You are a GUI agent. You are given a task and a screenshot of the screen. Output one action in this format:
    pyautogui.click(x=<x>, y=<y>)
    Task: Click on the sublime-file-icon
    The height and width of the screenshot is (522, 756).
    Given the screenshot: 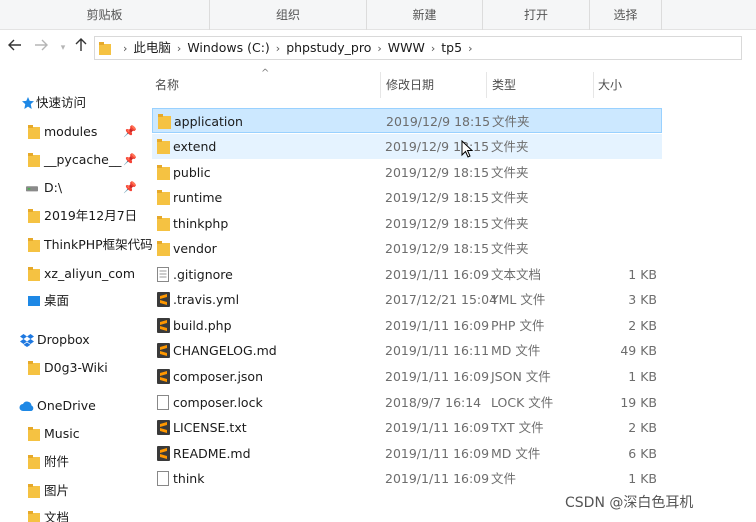 What is the action you would take?
    pyautogui.click(x=163, y=376)
    